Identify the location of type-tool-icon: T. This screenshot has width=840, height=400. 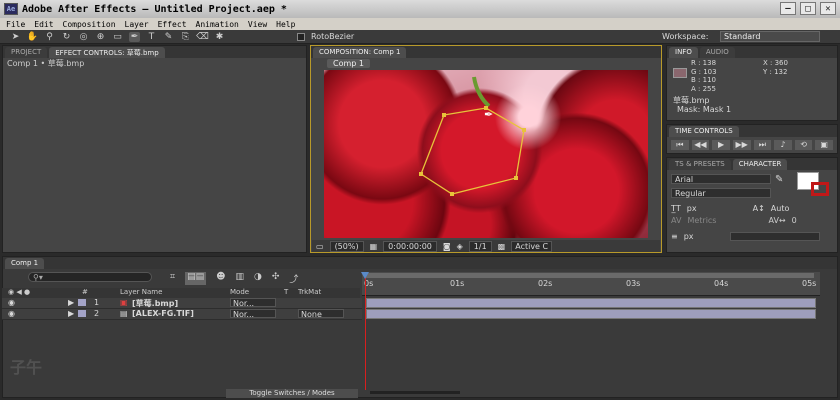
(151, 37).